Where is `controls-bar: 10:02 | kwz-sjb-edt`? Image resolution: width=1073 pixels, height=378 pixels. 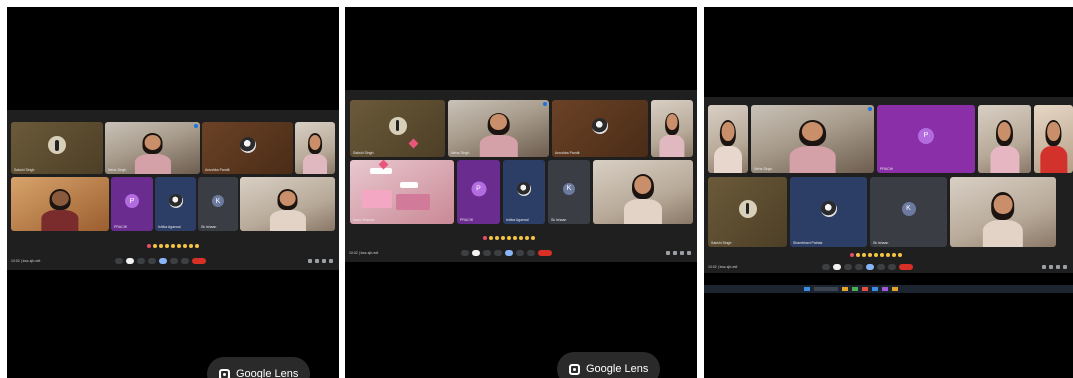
controls-bar: 10:02 | kwz-sjb-edt is located at coordinates (173, 261).